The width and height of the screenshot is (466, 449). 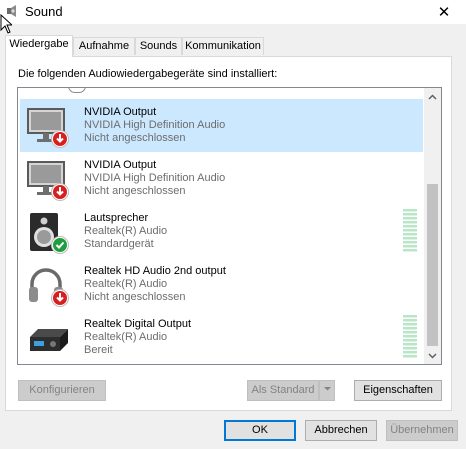 I want to click on configure-button: Konfigurieren, so click(x=62, y=390).